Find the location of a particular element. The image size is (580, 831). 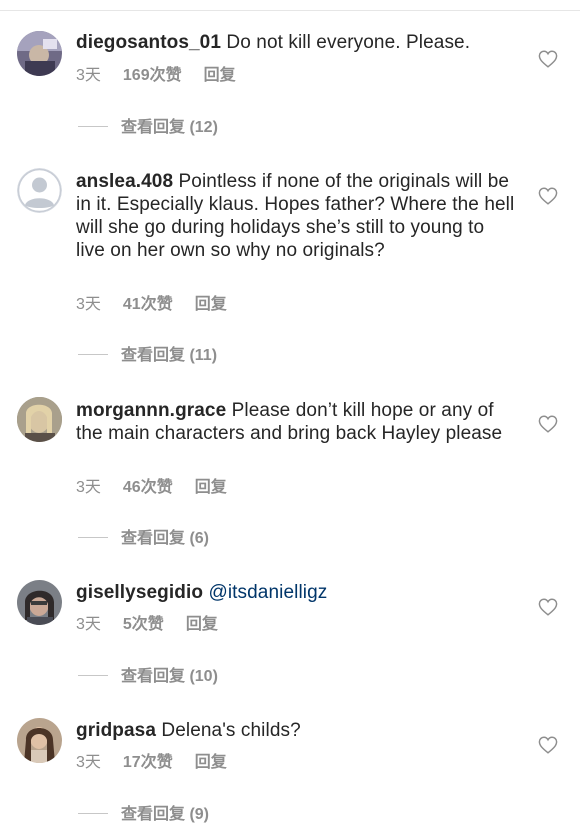

comment-meta: 3天 46次赞 回复 is located at coordinates (151, 488).